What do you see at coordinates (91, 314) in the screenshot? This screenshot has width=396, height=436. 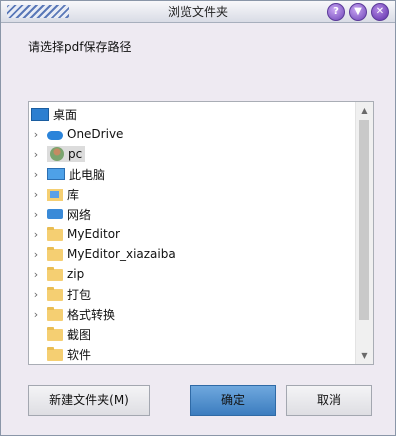 I see `tree-item-label: 格式转换` at bounding box center [91, 314].